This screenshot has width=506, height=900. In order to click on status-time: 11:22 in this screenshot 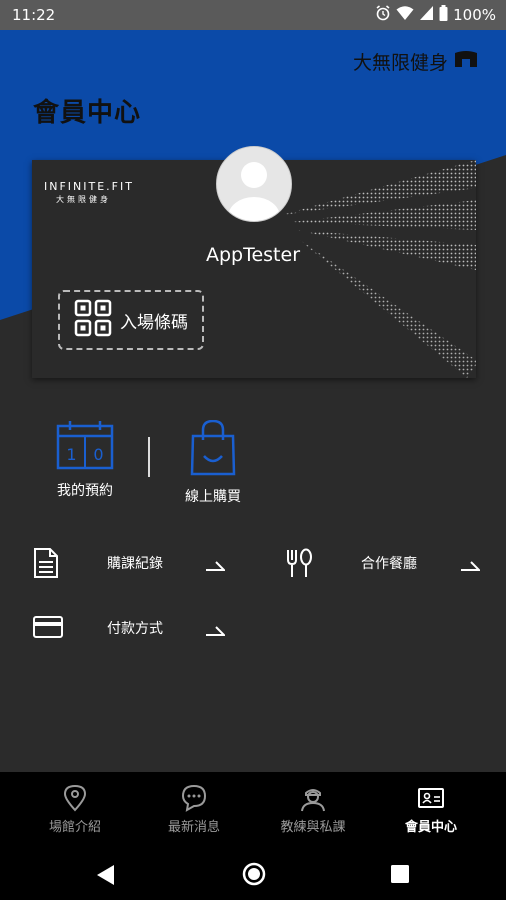, I will do `click(34, 15)`.